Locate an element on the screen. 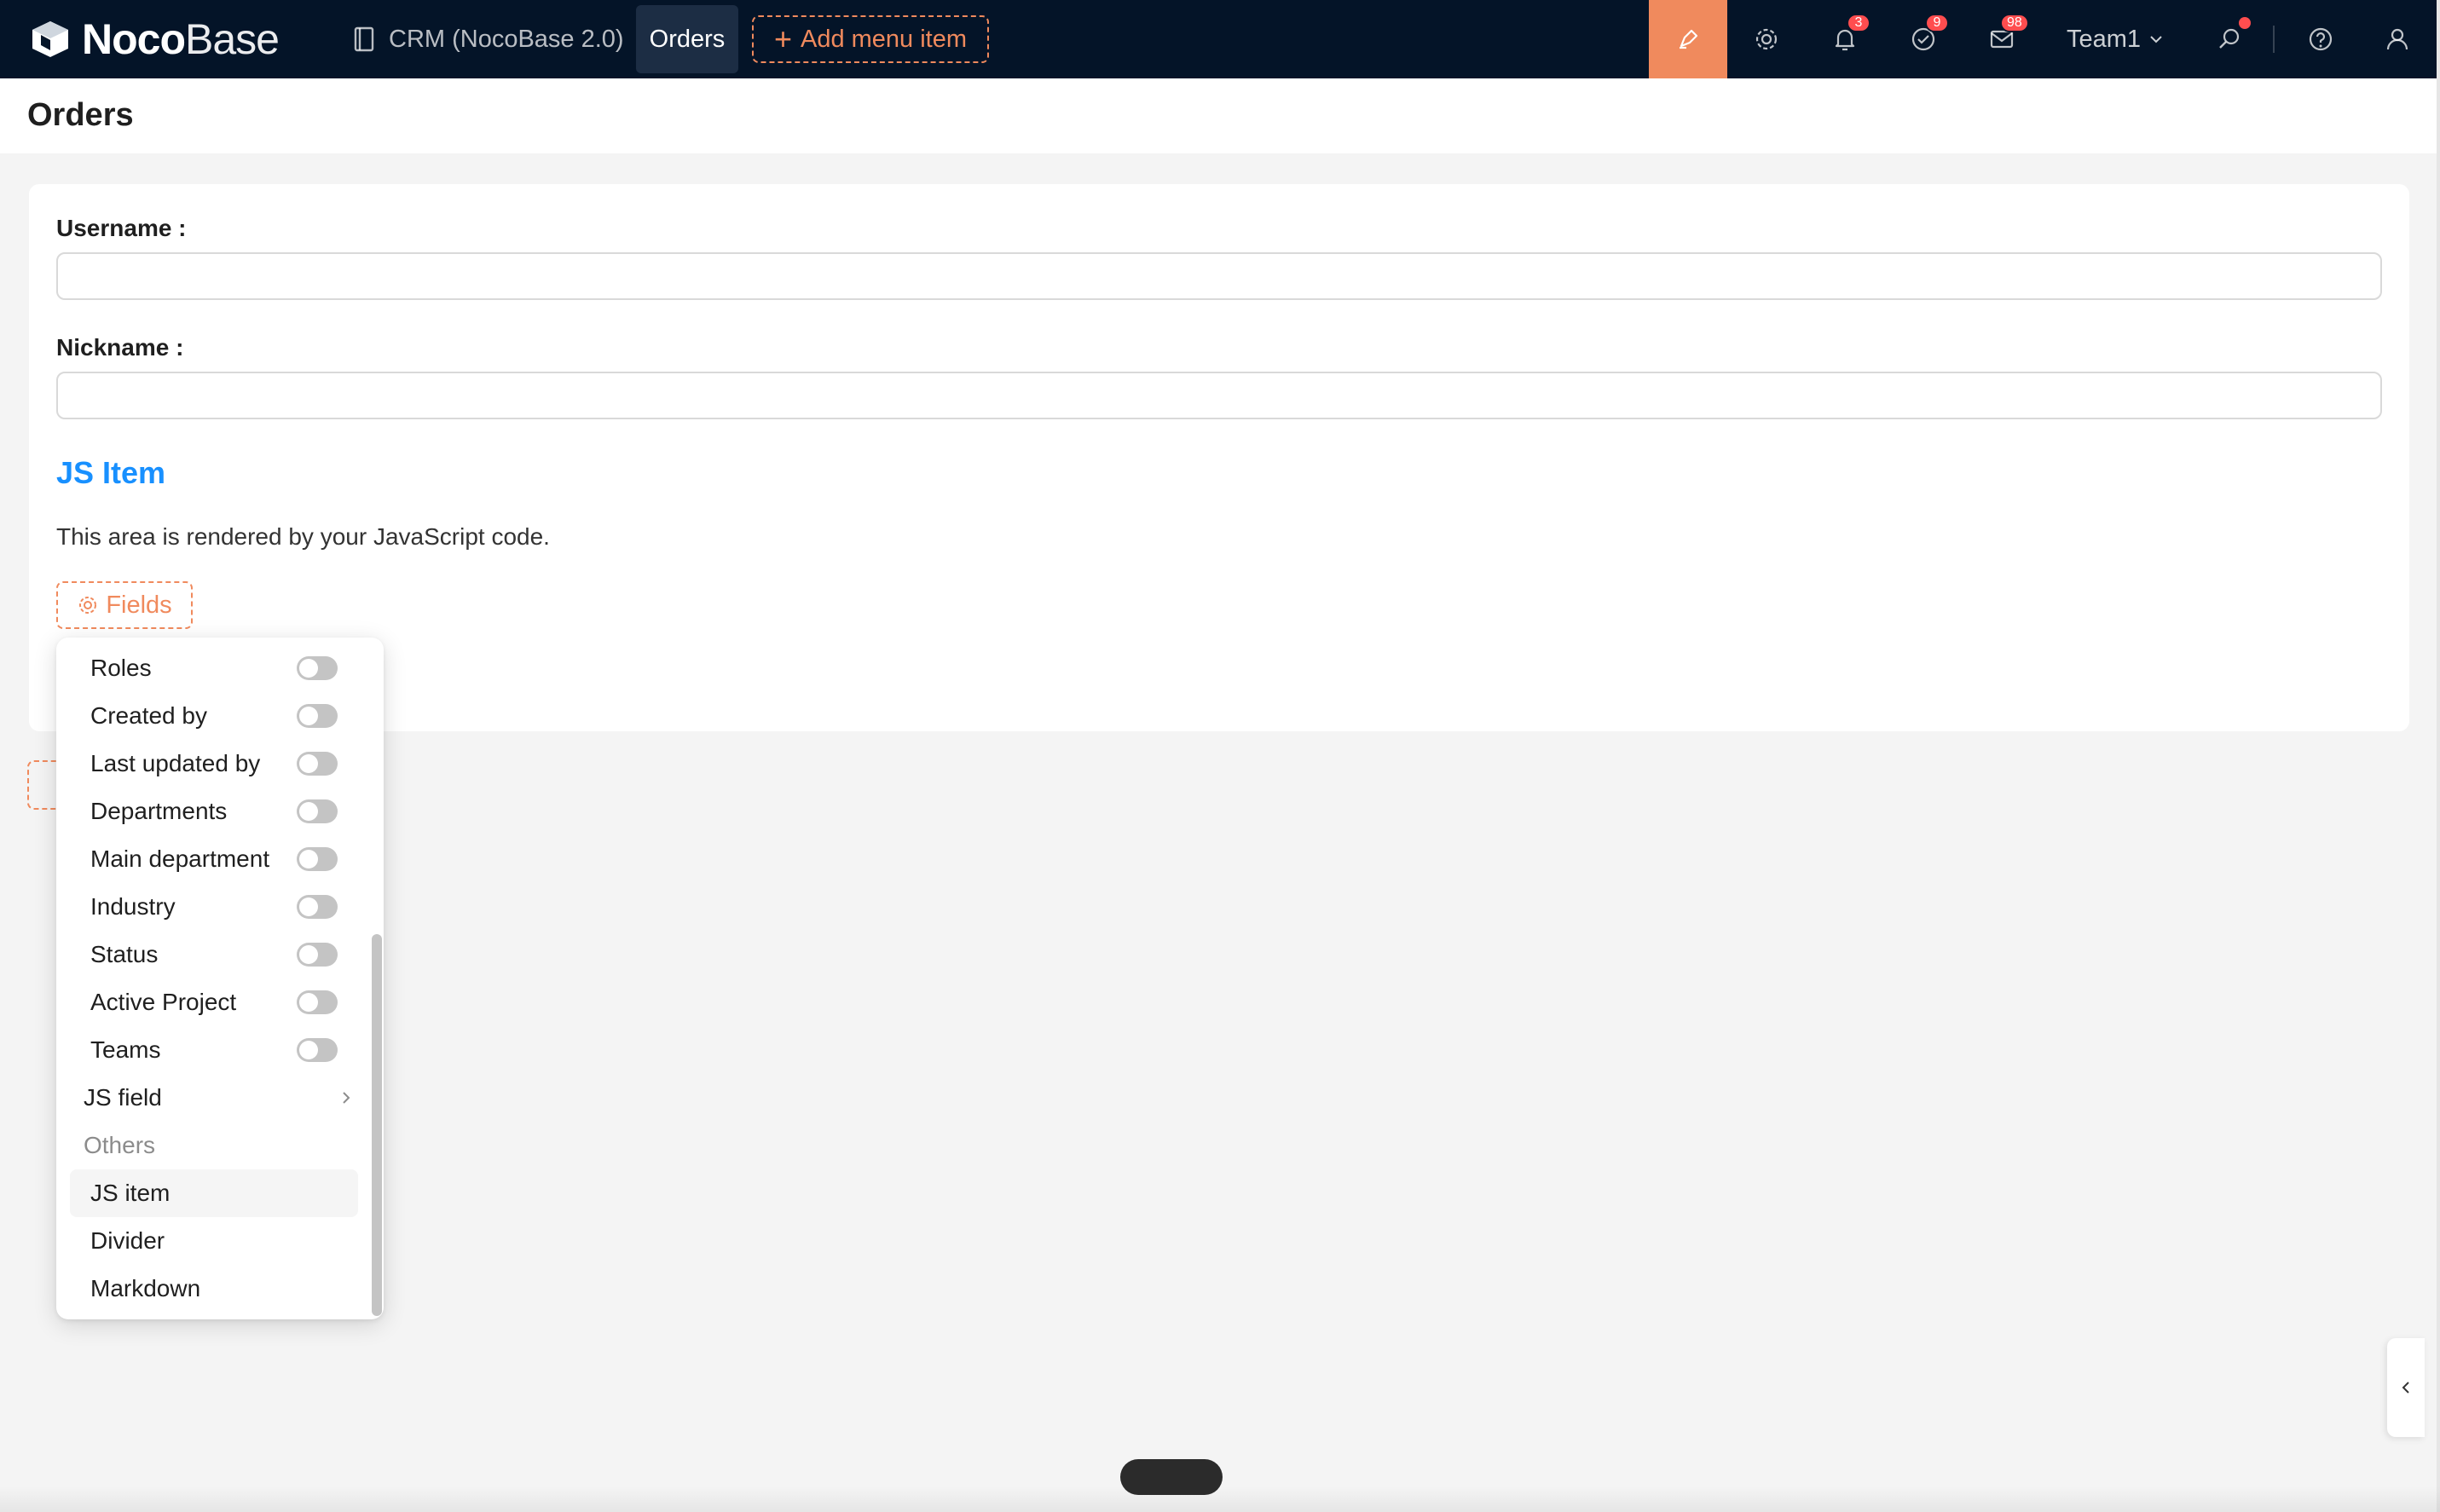 The width and height of the screenshot is (2440, 1512). bottom-shade is located at coordinates (1220, 1499).